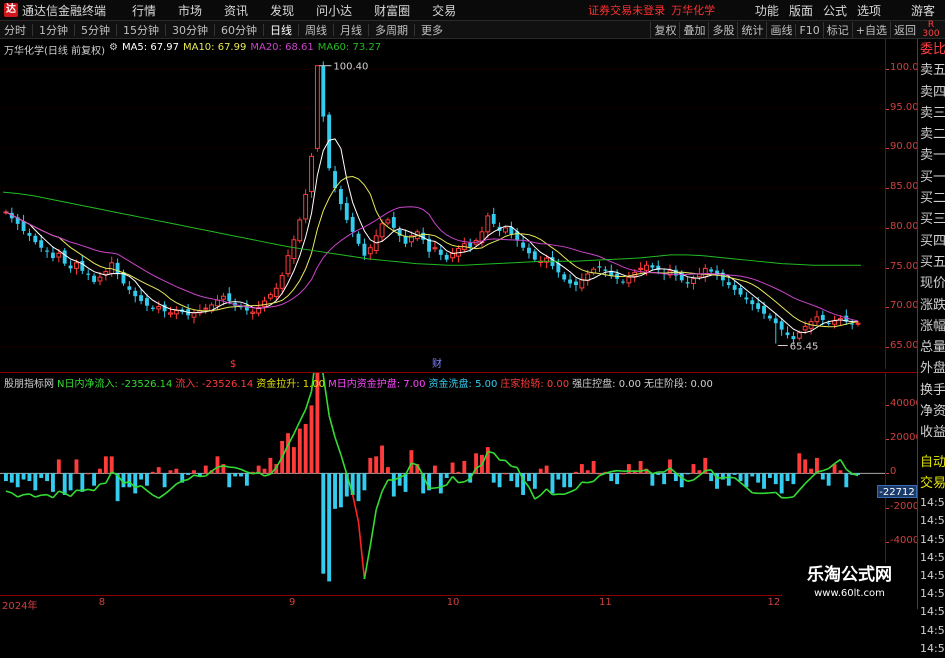 The height and width of the screenshot is (658, 945). What do you see at coordinates (780, 30) in the screenshot?
I see `draw-line-button: 画线` at bounding box center [780, 30].